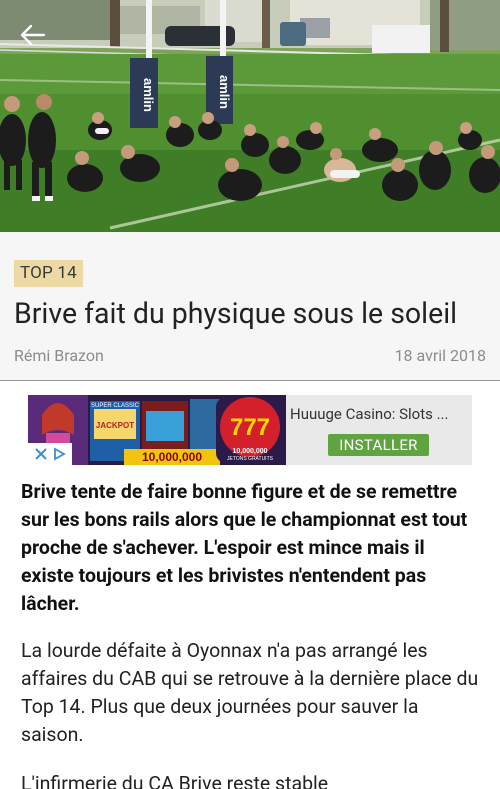 The height and width of the screenshot is (789, 500). I want to click on article-title: Brive fait du physique sous le soleil, so click(236, 313).